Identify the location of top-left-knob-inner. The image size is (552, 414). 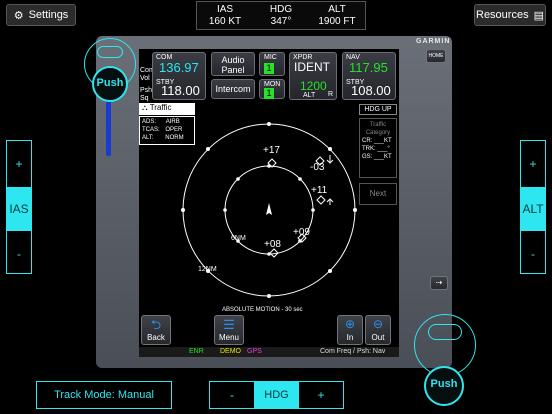
(110, 52).